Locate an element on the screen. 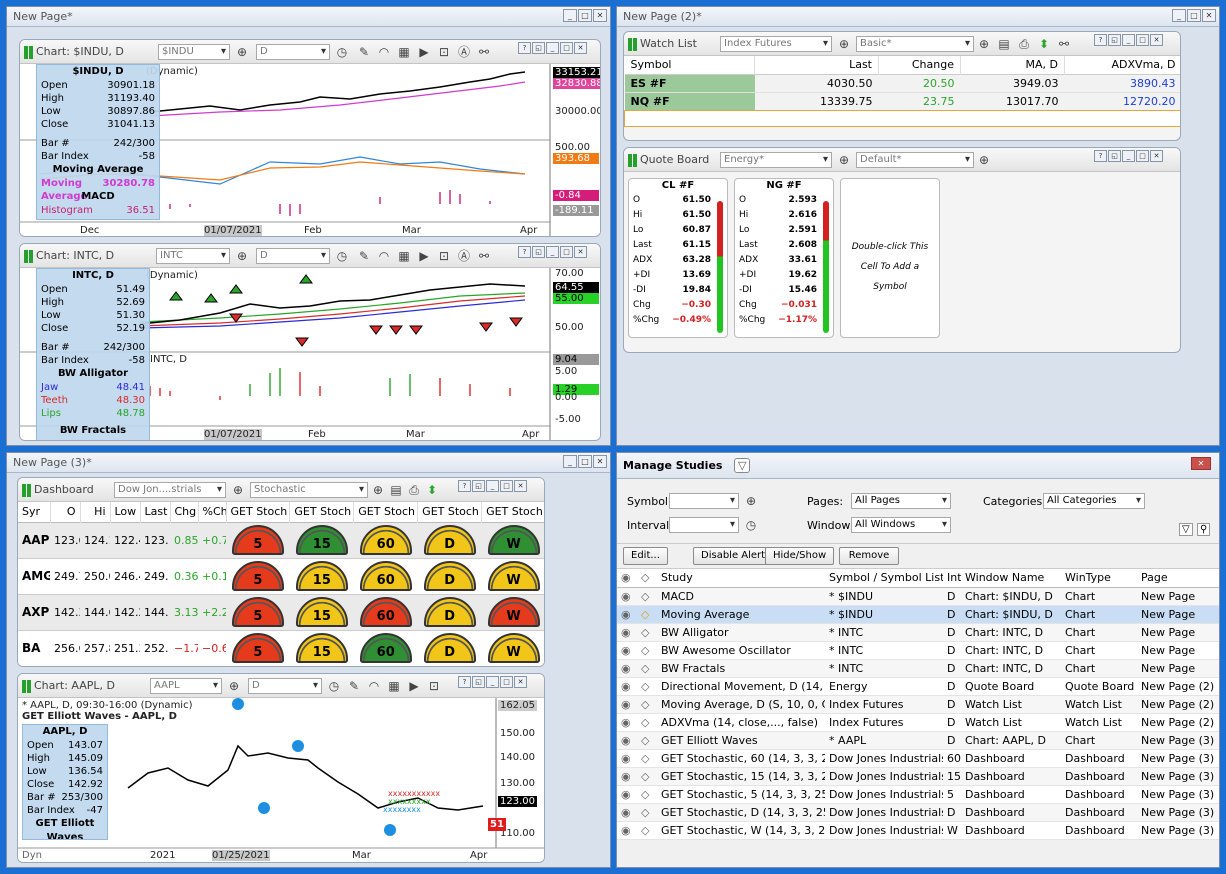 This screenshot has width=1226, height=874. filter-clear-icon: ▽ is located at coordinates (1186, 529).